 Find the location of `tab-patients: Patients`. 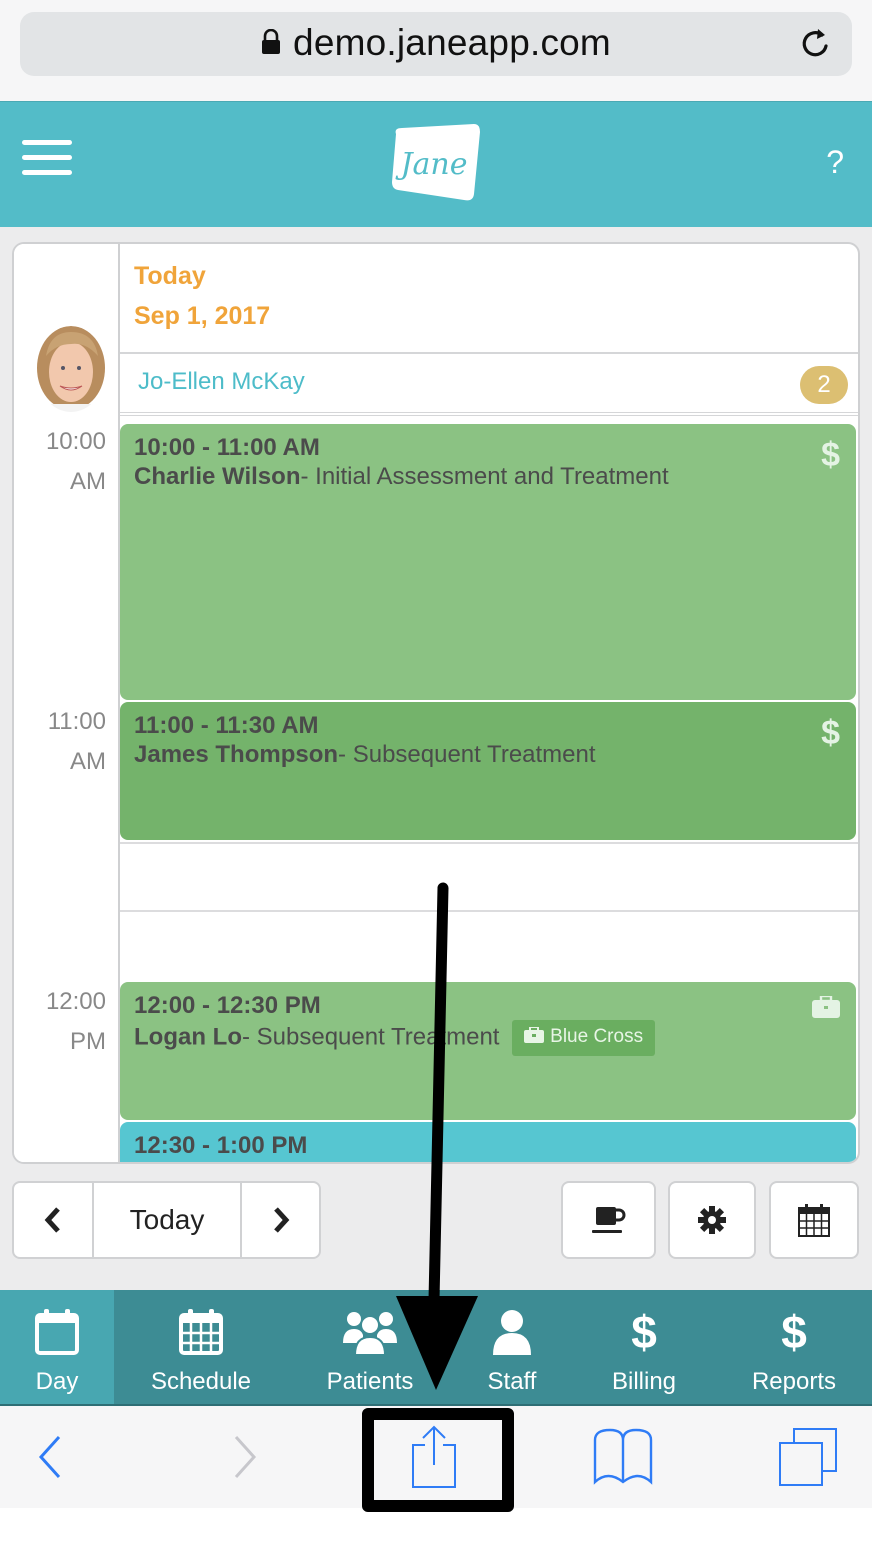

tab-patients: Patients is located at coordinates (370, 1347).